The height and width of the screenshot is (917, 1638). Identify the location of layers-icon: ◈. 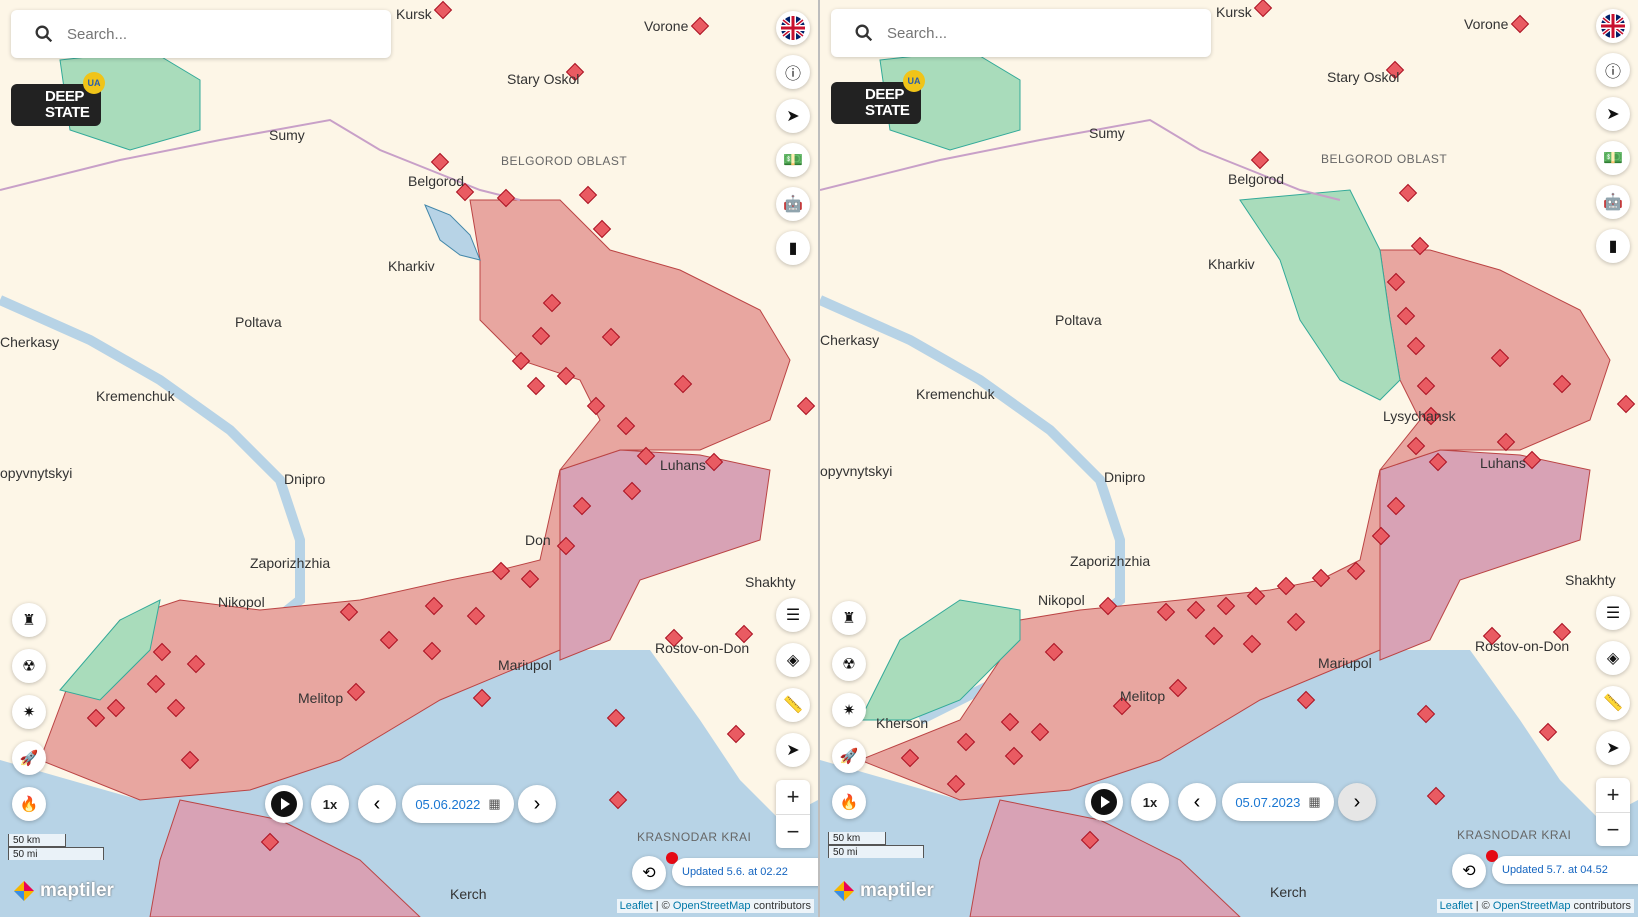
(793, 660).